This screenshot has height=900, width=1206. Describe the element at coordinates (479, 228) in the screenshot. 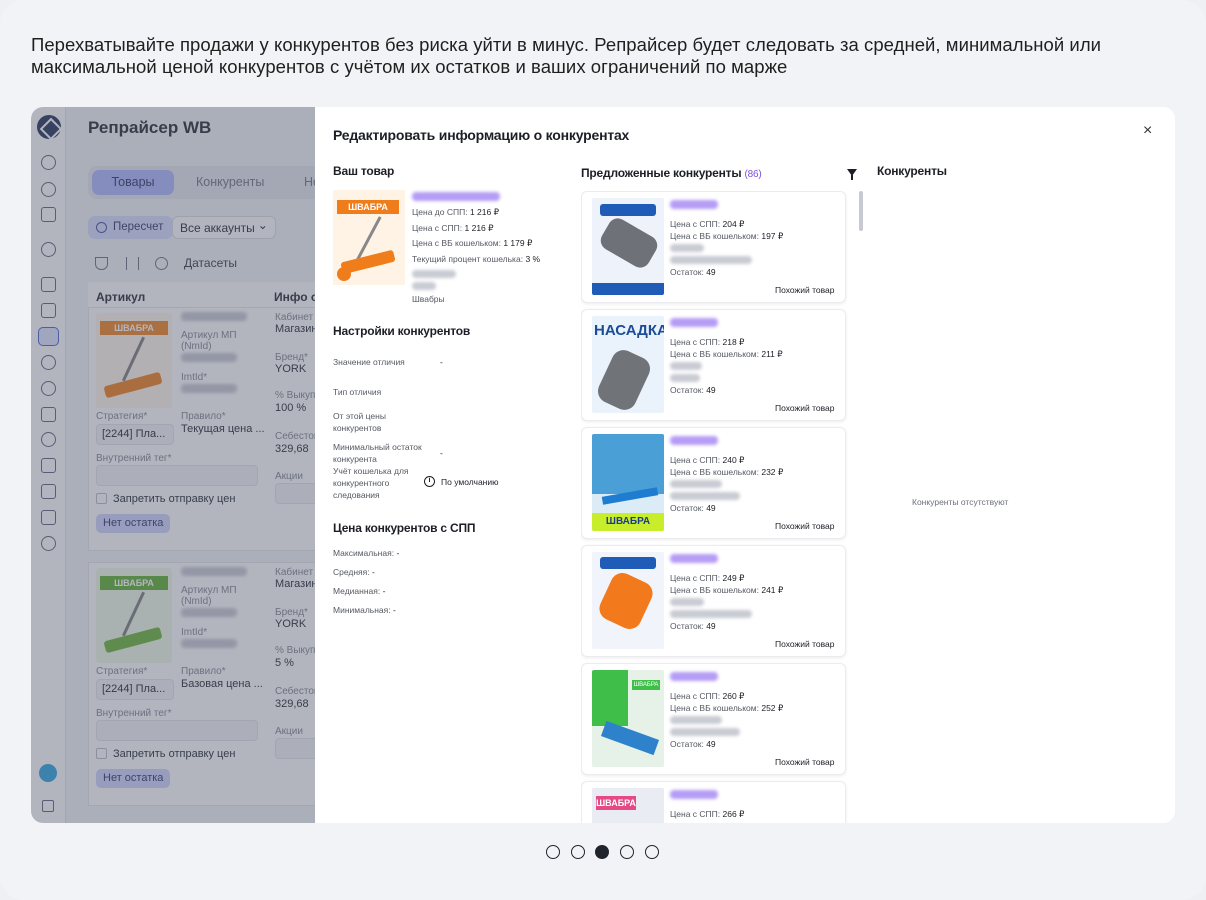

I see `price-spp: 1 216 ₽` at that location.